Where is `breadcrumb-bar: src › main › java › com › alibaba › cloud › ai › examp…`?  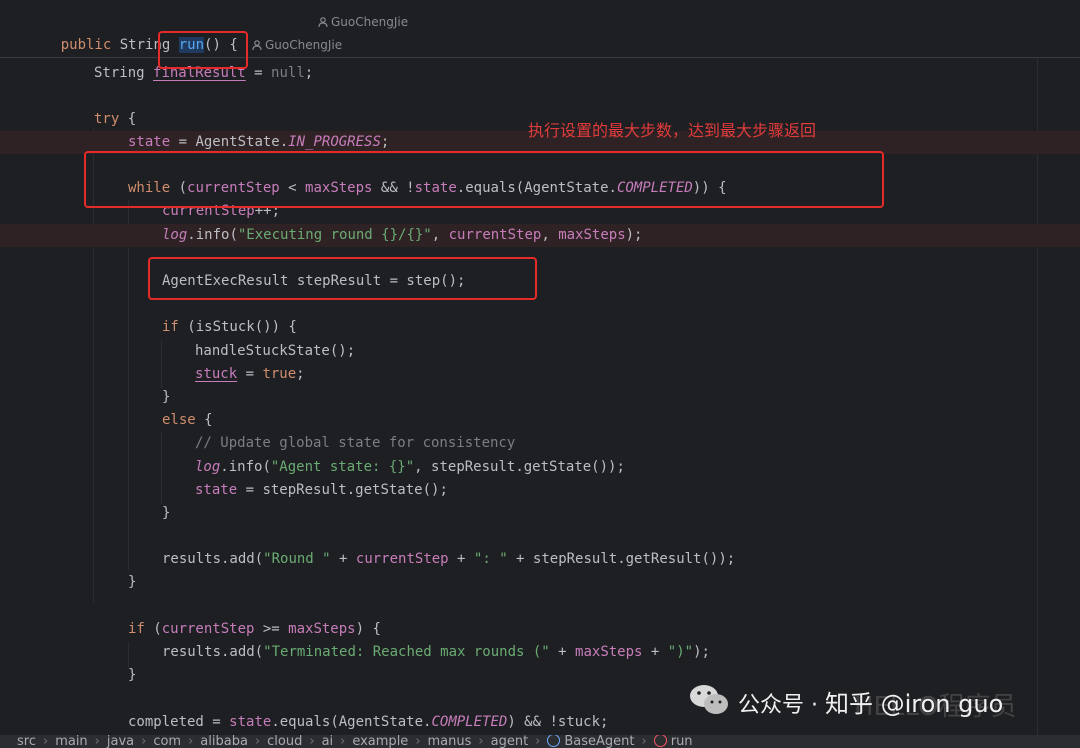 breadcrumb-bar: src › main › java › com › alibaba › cloud › ai › examp… is located at coordinates (540, 741).